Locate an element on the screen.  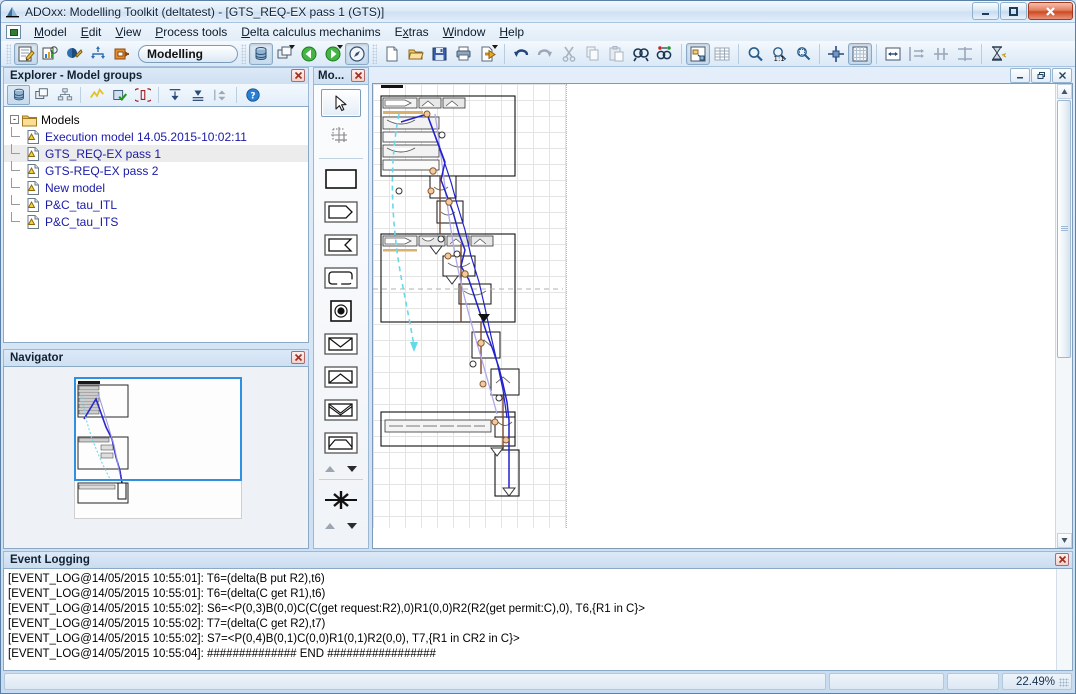
zoom-area-icon is located at coordinates (803, 54).